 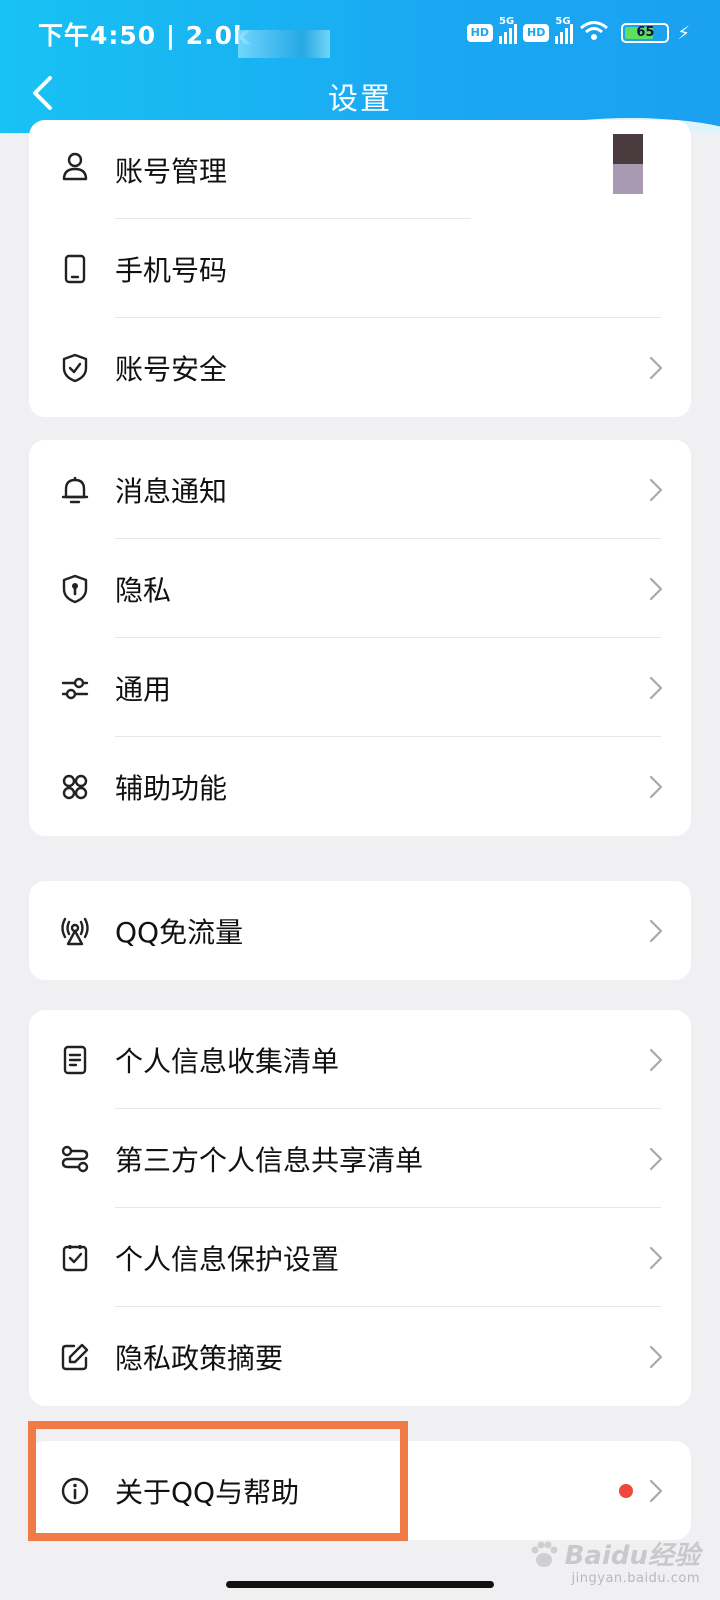 I want to click on charging-icon: ⚡, so click(x=683, y=33).